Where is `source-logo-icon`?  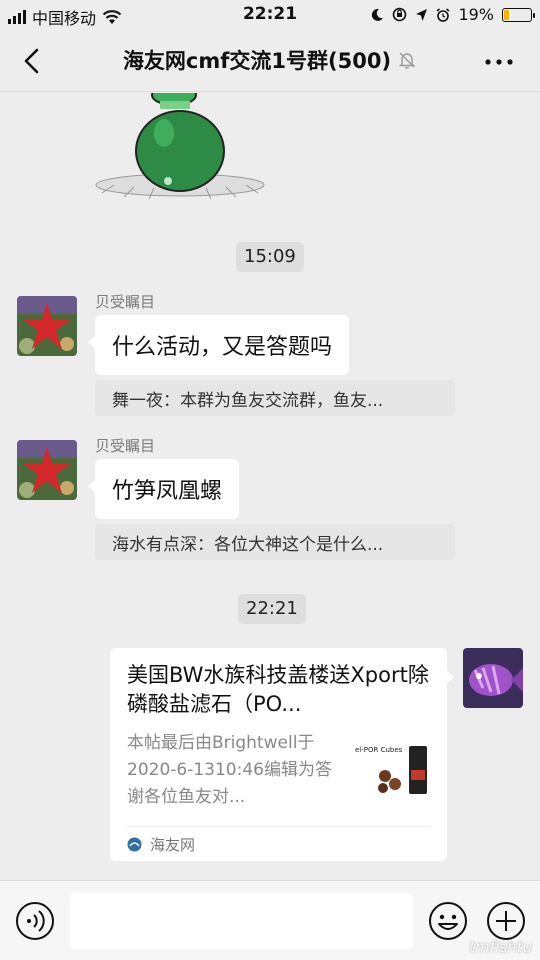
source-logo-icon is located at coordinates (134, 844).